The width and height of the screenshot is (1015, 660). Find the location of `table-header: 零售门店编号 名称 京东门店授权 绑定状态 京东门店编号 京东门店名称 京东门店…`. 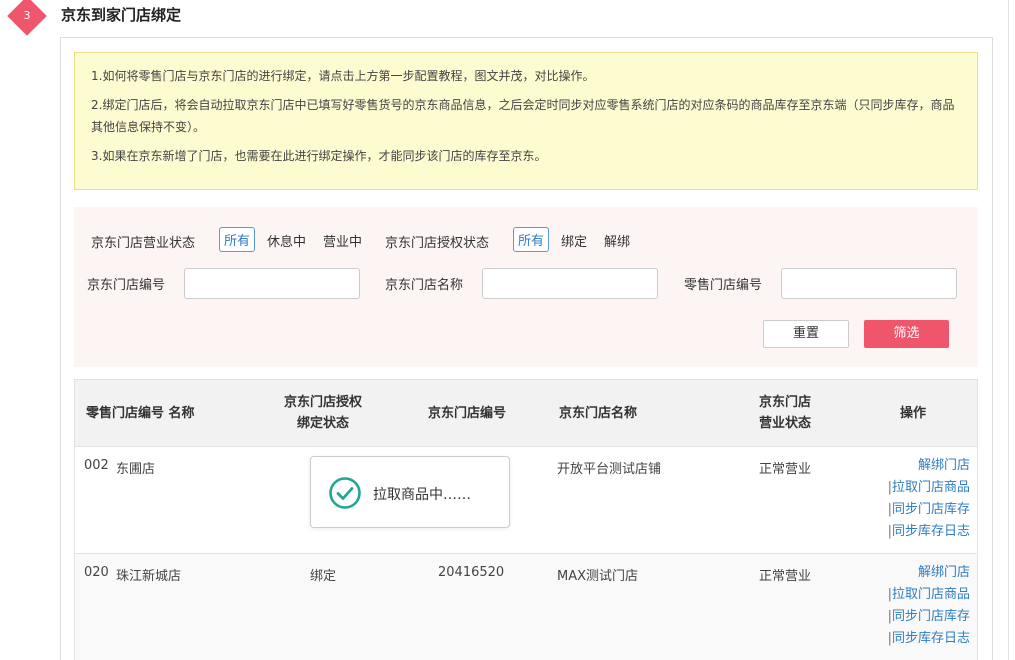

table-header: 零售门店编号 名称 京东门店授权 绑定状态 京东门店编号 京东门店名称 京东门店… is located at coordinates (526, 413).